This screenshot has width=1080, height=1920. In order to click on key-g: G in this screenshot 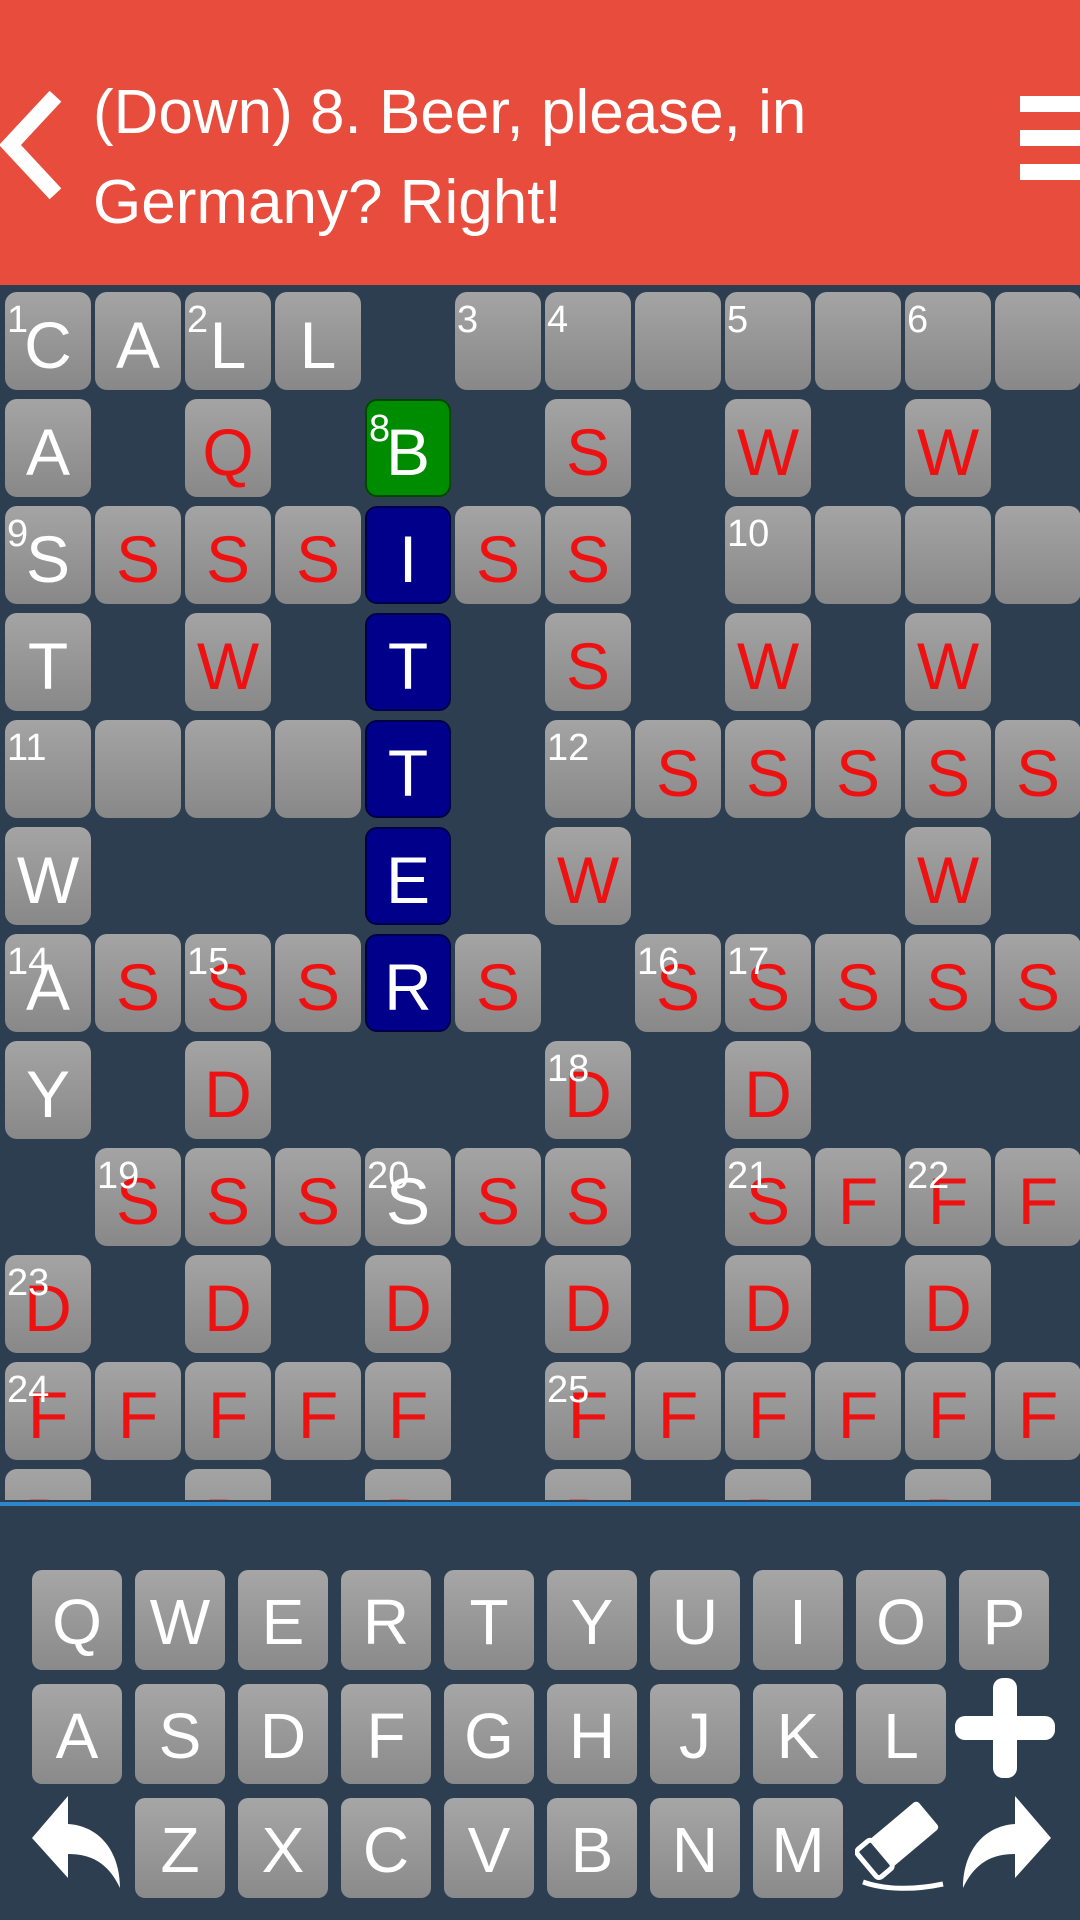, I will do `click(489, 1734)`.